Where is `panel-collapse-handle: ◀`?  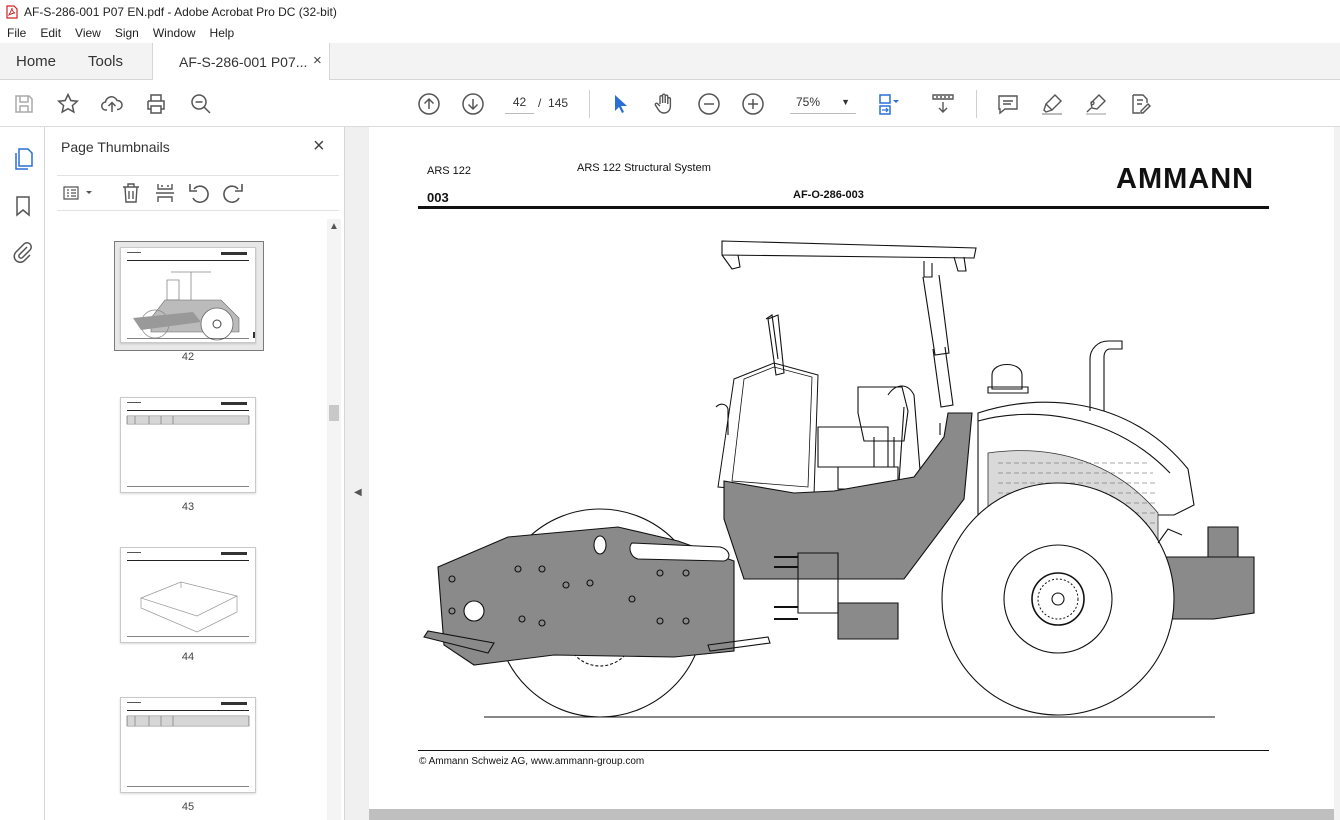
panel-collapse-handle: ◀ is located at coordinates (357, 473).